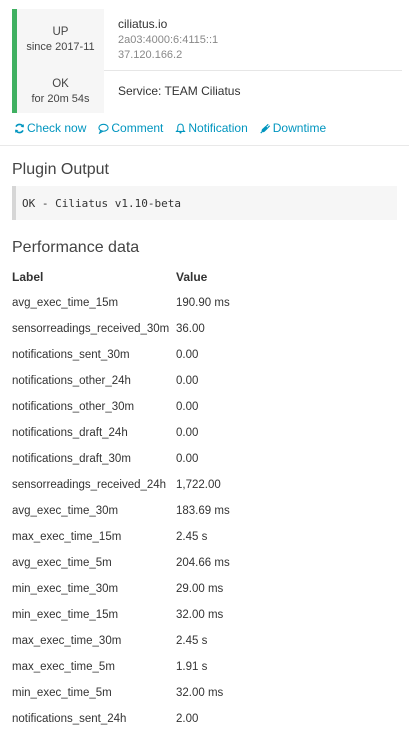 The height and width of the screenshot is (741, 409). Describe the element at coordinates (168, 40) in the screenshot. I see `host-address-v6: 2a03:4000:6:4115::1` at that location.